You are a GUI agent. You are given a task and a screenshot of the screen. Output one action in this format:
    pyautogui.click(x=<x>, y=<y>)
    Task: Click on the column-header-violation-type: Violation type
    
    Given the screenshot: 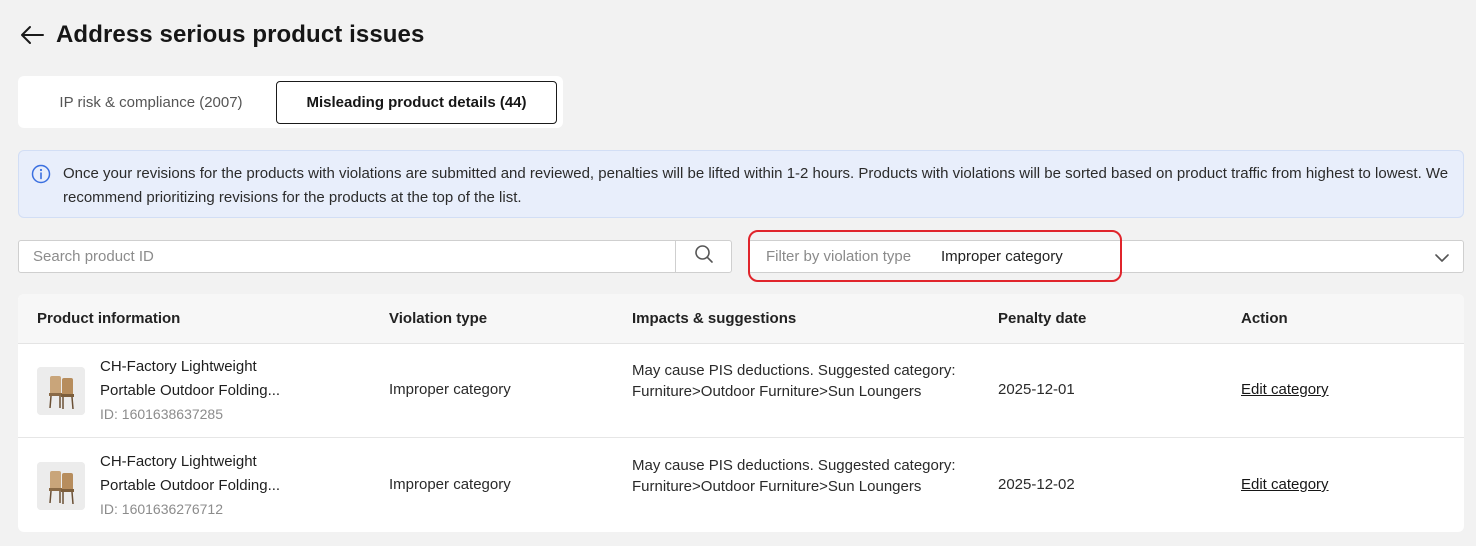 What is the action you would take?
    pyautogui.click(x=438, y=318)
    